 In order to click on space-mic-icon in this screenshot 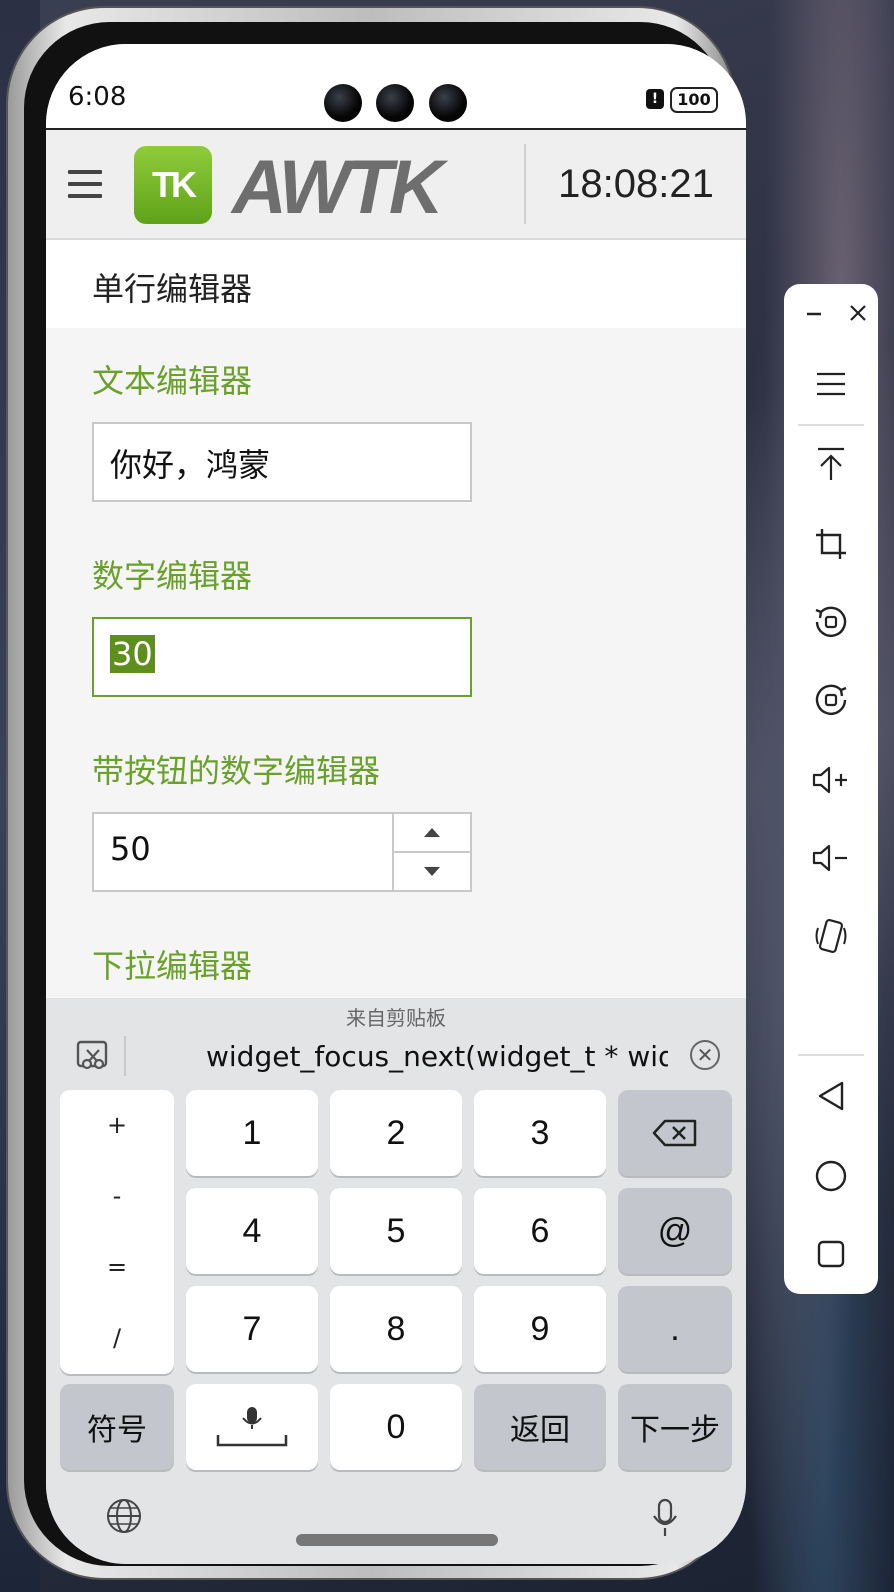, I will do `click(252, 1427)`.